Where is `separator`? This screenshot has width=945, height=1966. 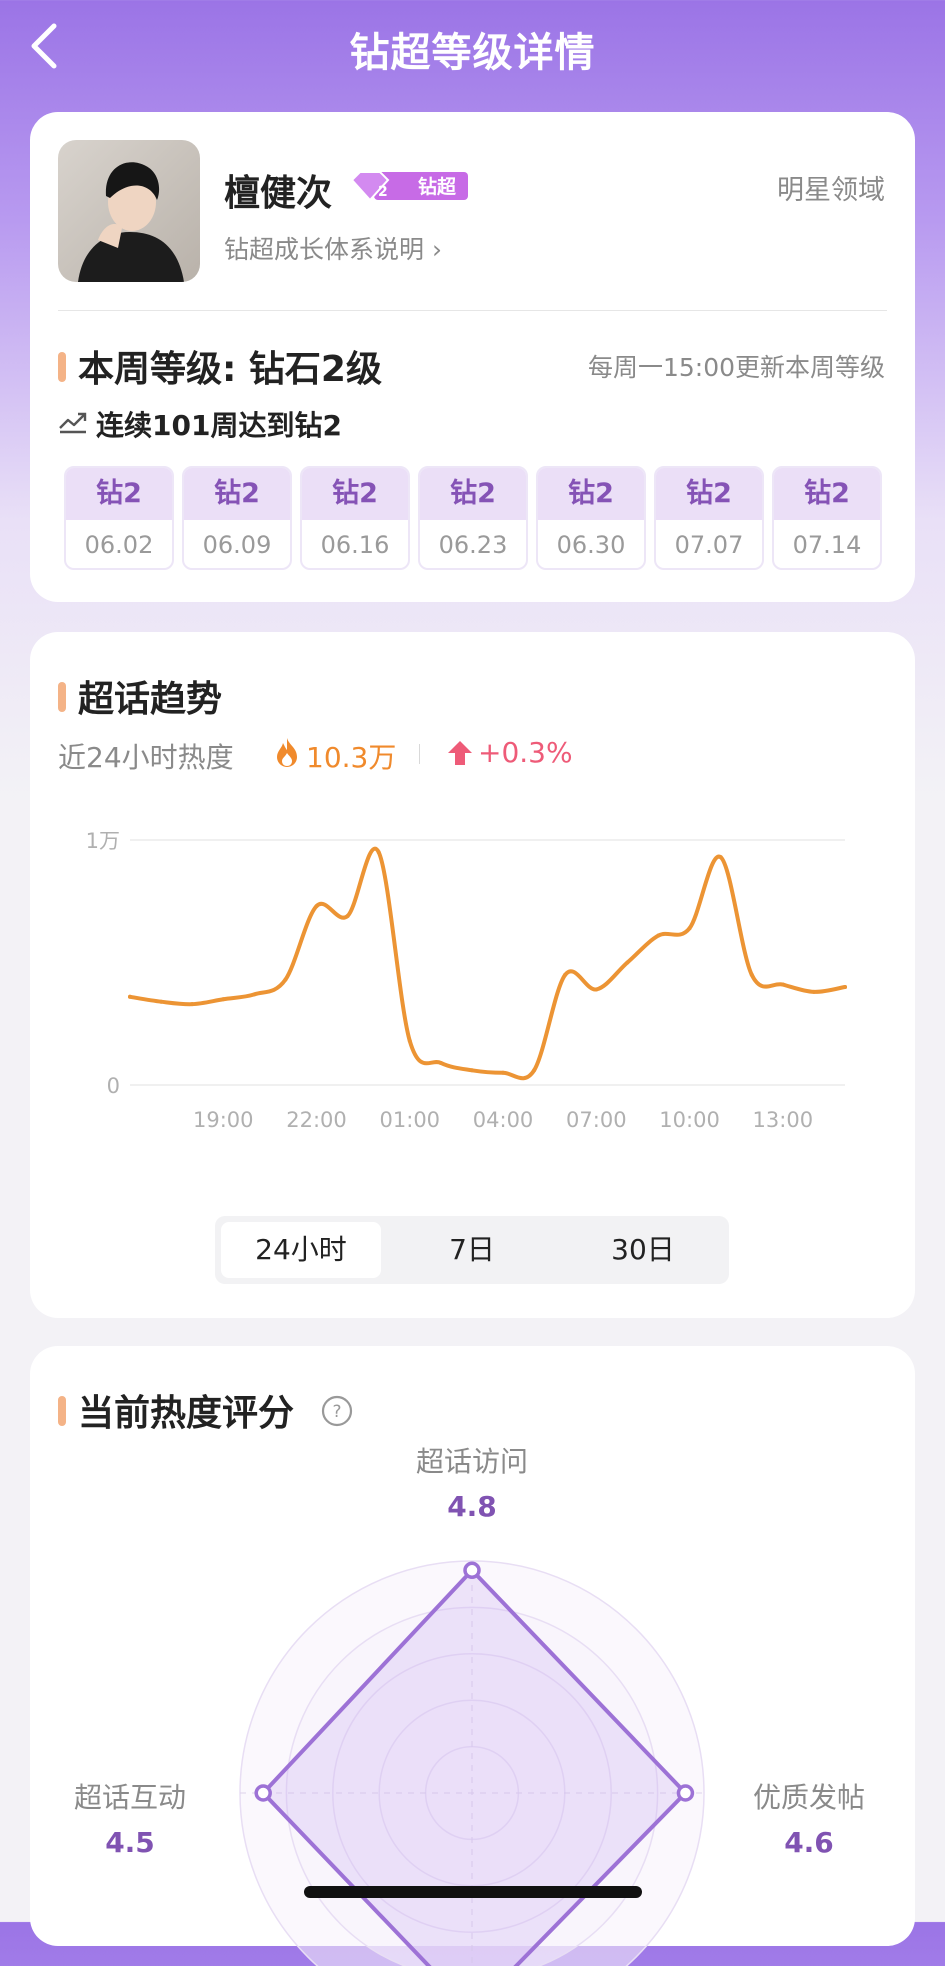 separator is located at coordinates (419, 754).